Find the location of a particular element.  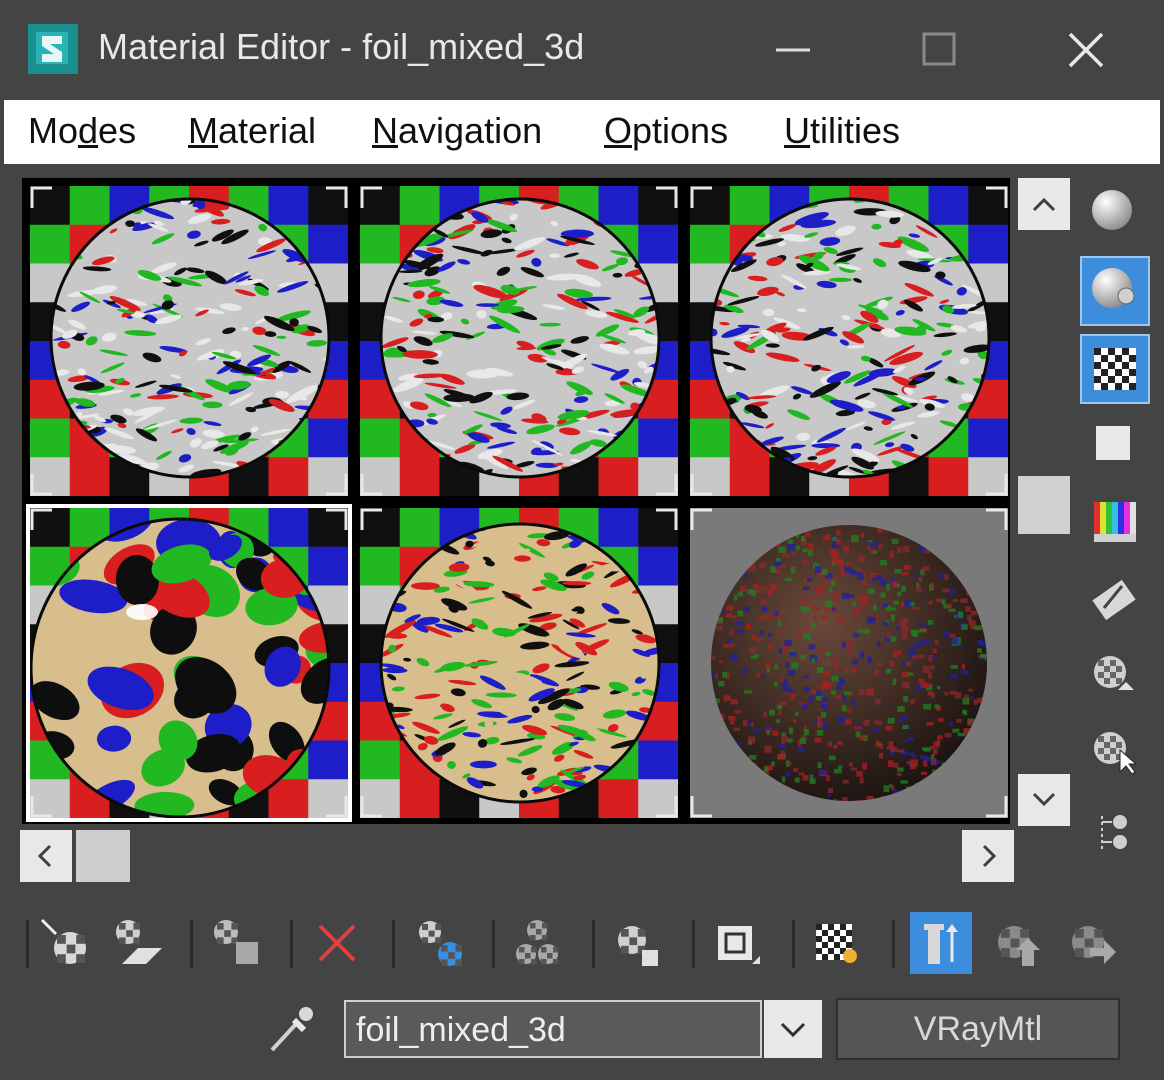

go-forward-to-sibling-button is located at coordinates (1091, 943).